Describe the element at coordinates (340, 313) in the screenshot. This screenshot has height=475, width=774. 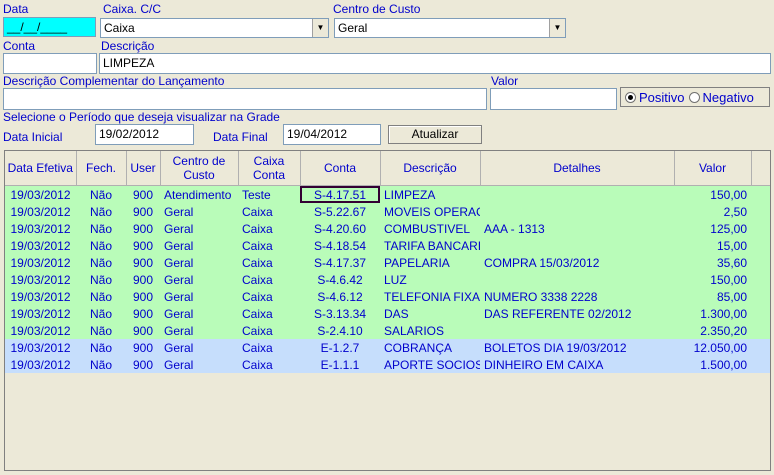
I see `cell-conta: S-3.13.34` at that location.